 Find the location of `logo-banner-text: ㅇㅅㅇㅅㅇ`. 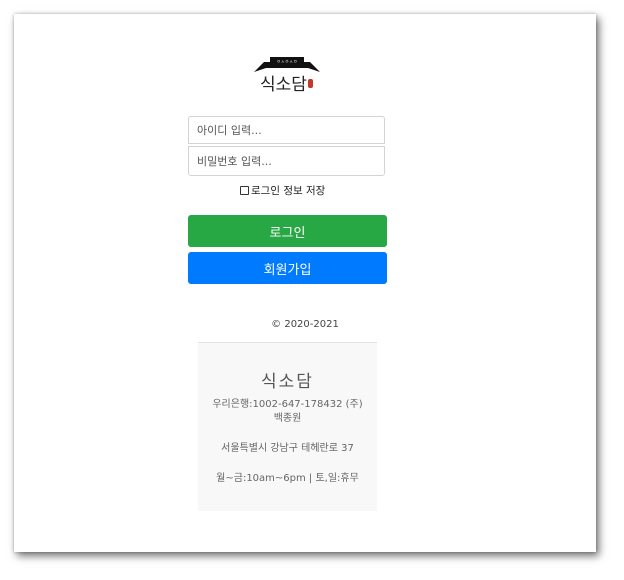

logo-banner-text: ㅇㅅㅇㅅㅇ is located at coordinates (287, 62).